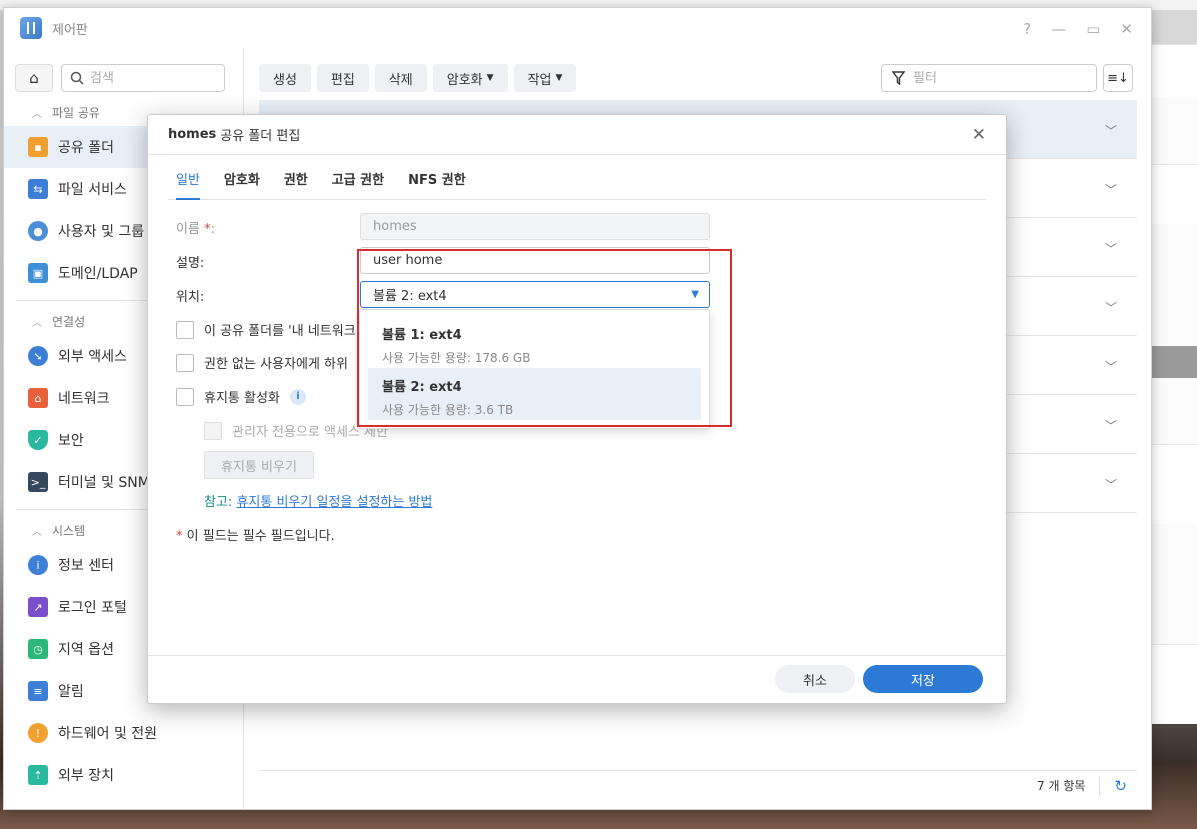 The image size is (1197, 829). I want to click on login-portal-icon: ↗, so click(38, 607).